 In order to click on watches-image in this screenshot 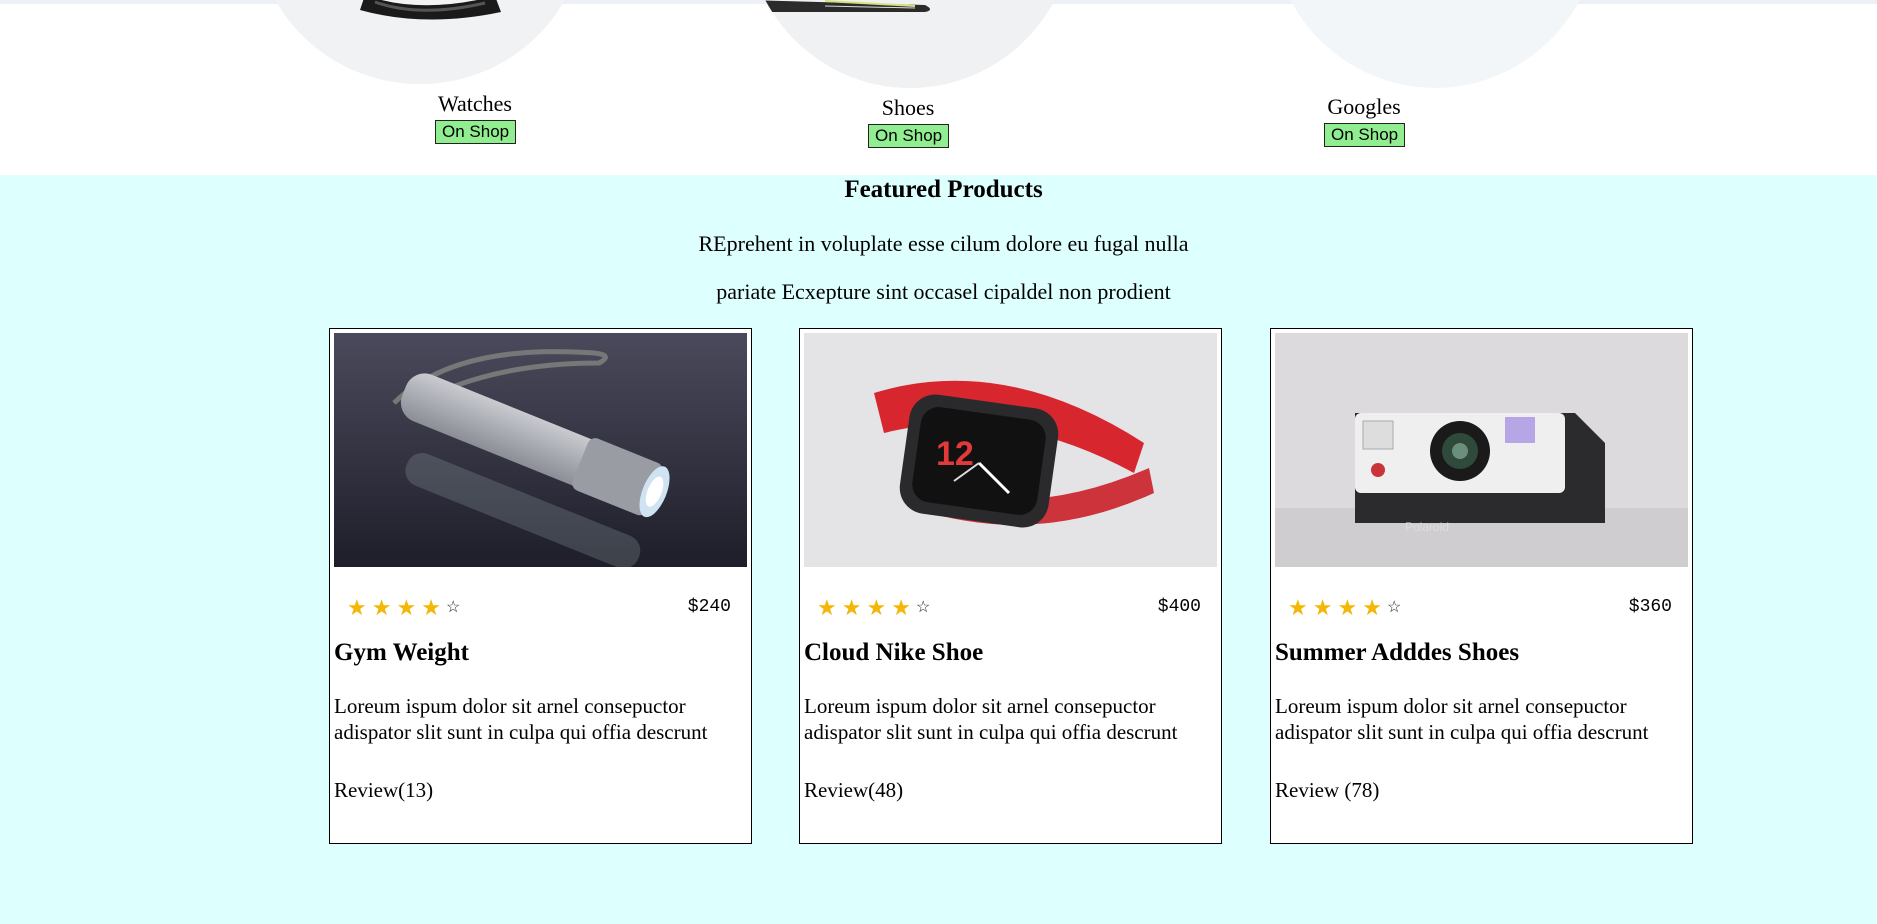, I will do `click(420, 42)`.